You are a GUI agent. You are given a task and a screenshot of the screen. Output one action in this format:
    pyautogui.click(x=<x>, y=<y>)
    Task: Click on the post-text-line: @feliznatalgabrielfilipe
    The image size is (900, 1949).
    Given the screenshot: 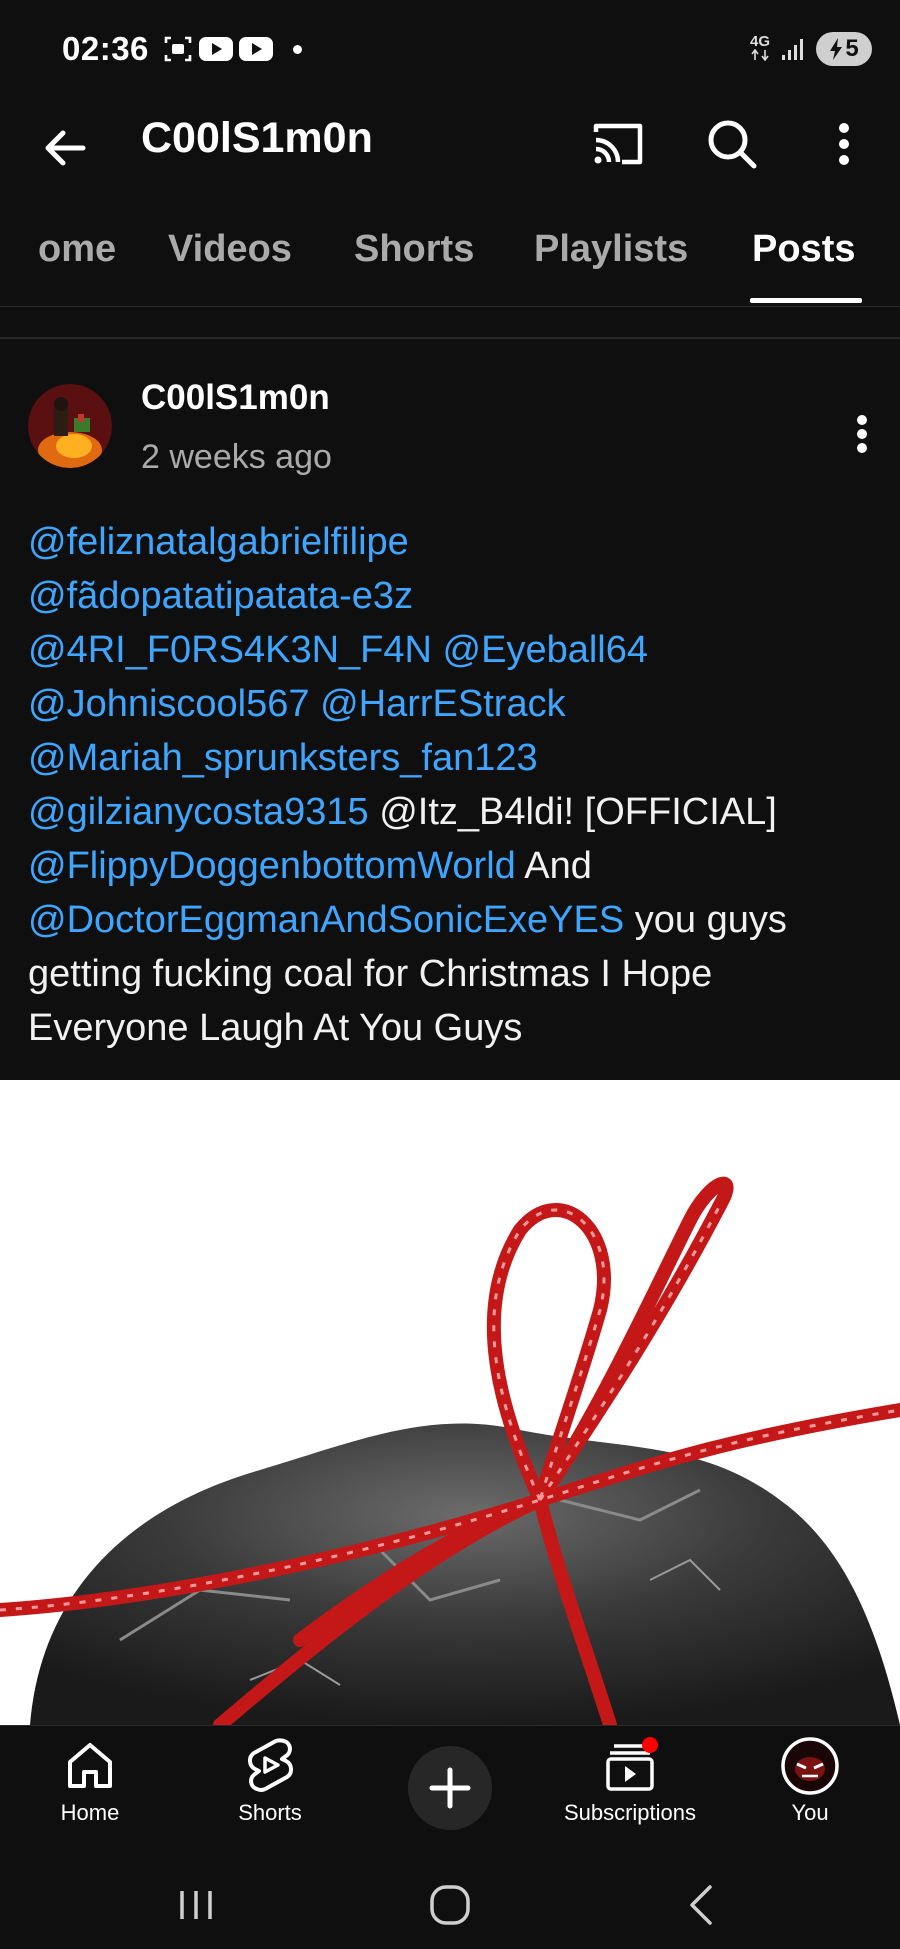 What is the action you would take?
    pyautogui.click(x=453, y=542)
    